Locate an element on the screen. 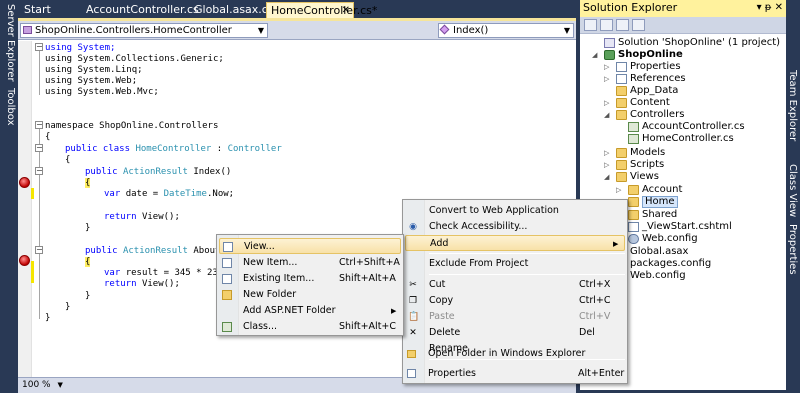 This screenshot has width=800, height=393. view-class-diagram-icon is located at coordinates (638, 25).